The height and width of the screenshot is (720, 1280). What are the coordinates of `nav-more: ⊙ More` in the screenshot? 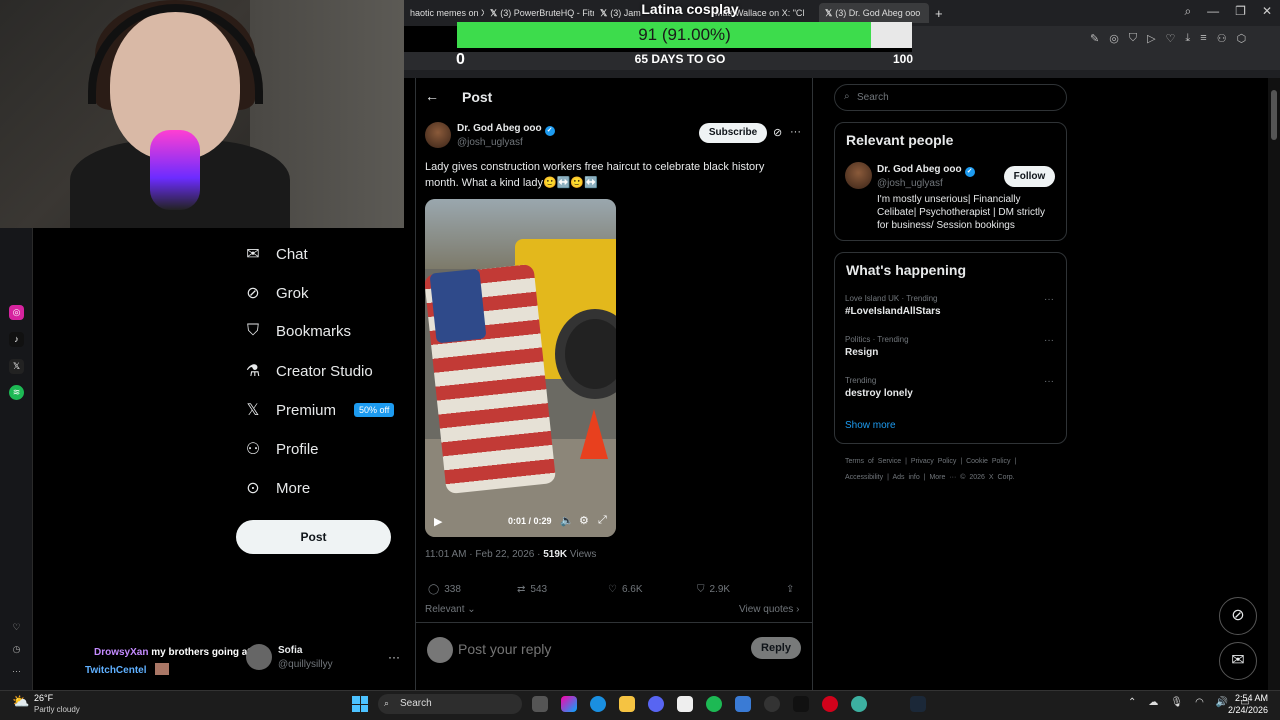 It's located at (277, 488).